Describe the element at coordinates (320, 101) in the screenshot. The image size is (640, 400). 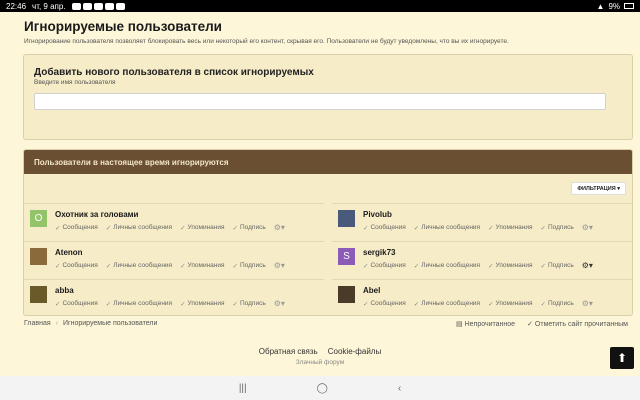
I see `username-input` at that location.